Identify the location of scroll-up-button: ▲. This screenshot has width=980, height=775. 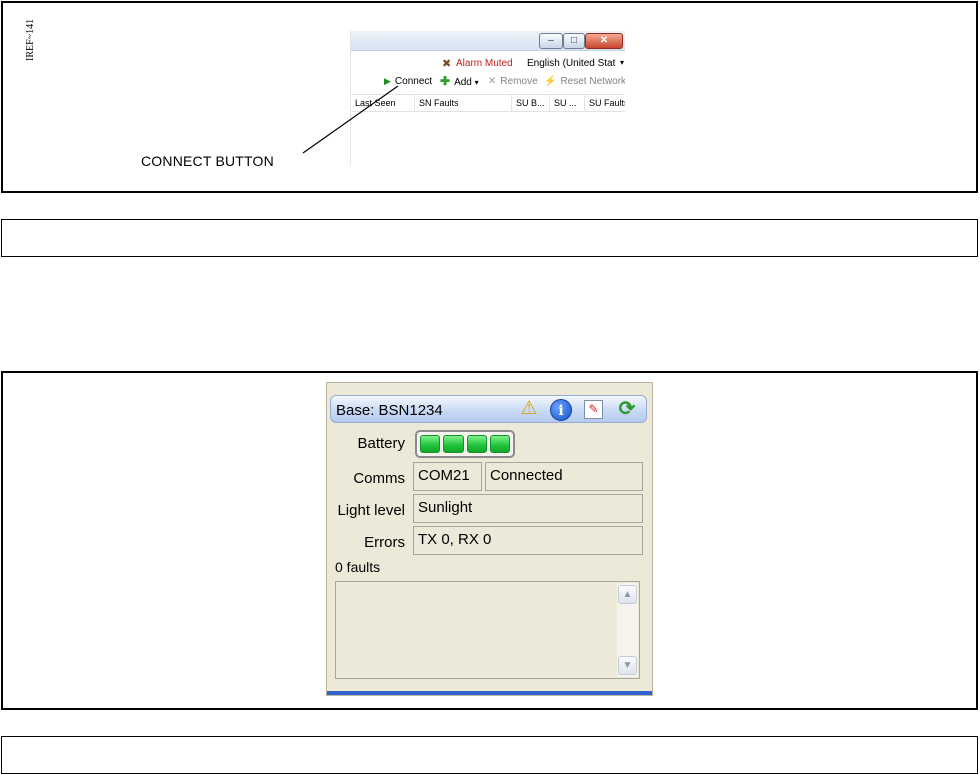
(627, 594).